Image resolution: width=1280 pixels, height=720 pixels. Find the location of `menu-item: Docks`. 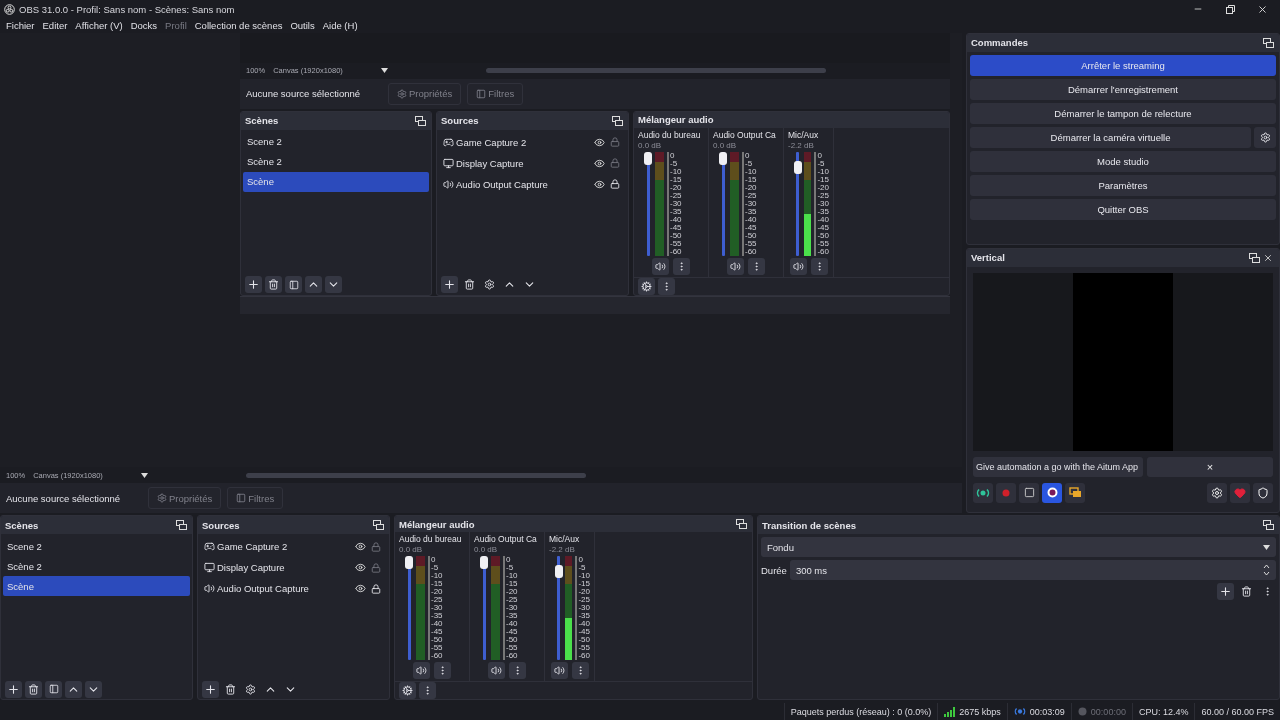

menu-item: Docks is located at coordinates (144, 25).